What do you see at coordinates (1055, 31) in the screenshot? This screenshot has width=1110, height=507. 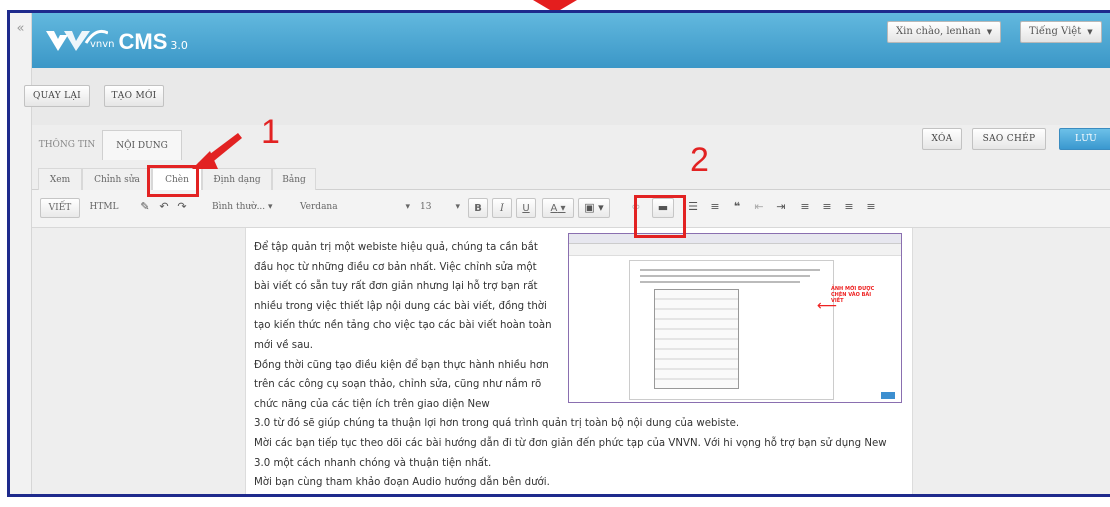 I see `language-label: Tiếng Việt` at bounding box center [1055, 31].